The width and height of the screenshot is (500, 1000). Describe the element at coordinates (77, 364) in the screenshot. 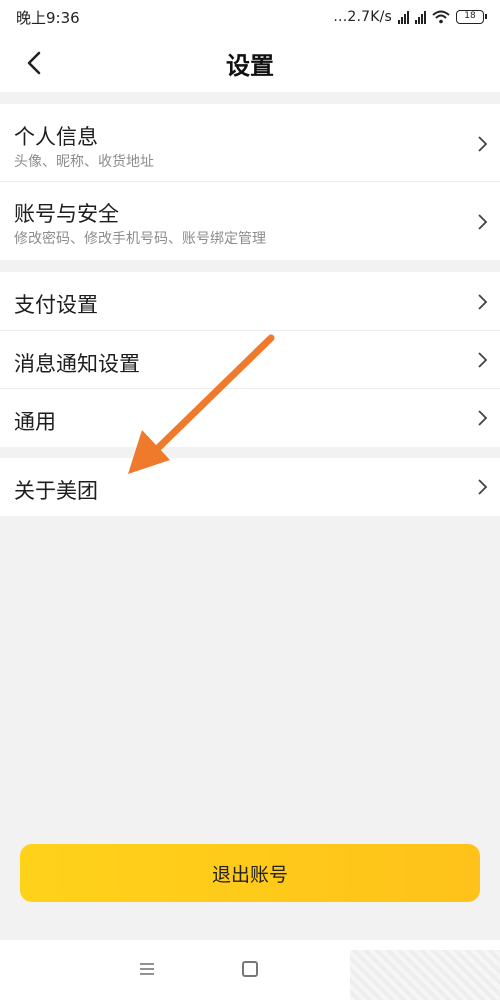

I see `settings-item-title: 消息通知设置` at that location.